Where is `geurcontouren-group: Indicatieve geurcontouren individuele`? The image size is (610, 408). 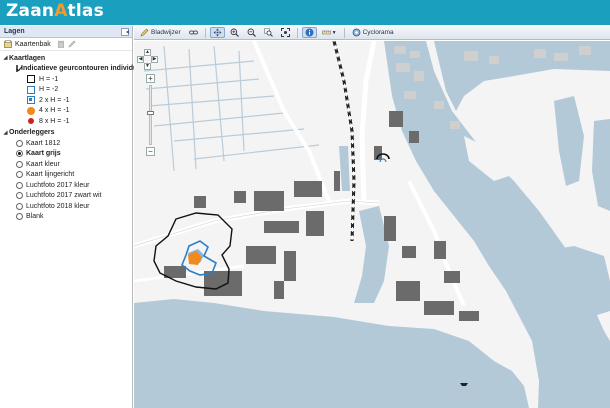
geurcontouren-group: Indicatieve geurcontouren individuele is located at coordinates (74, 69).